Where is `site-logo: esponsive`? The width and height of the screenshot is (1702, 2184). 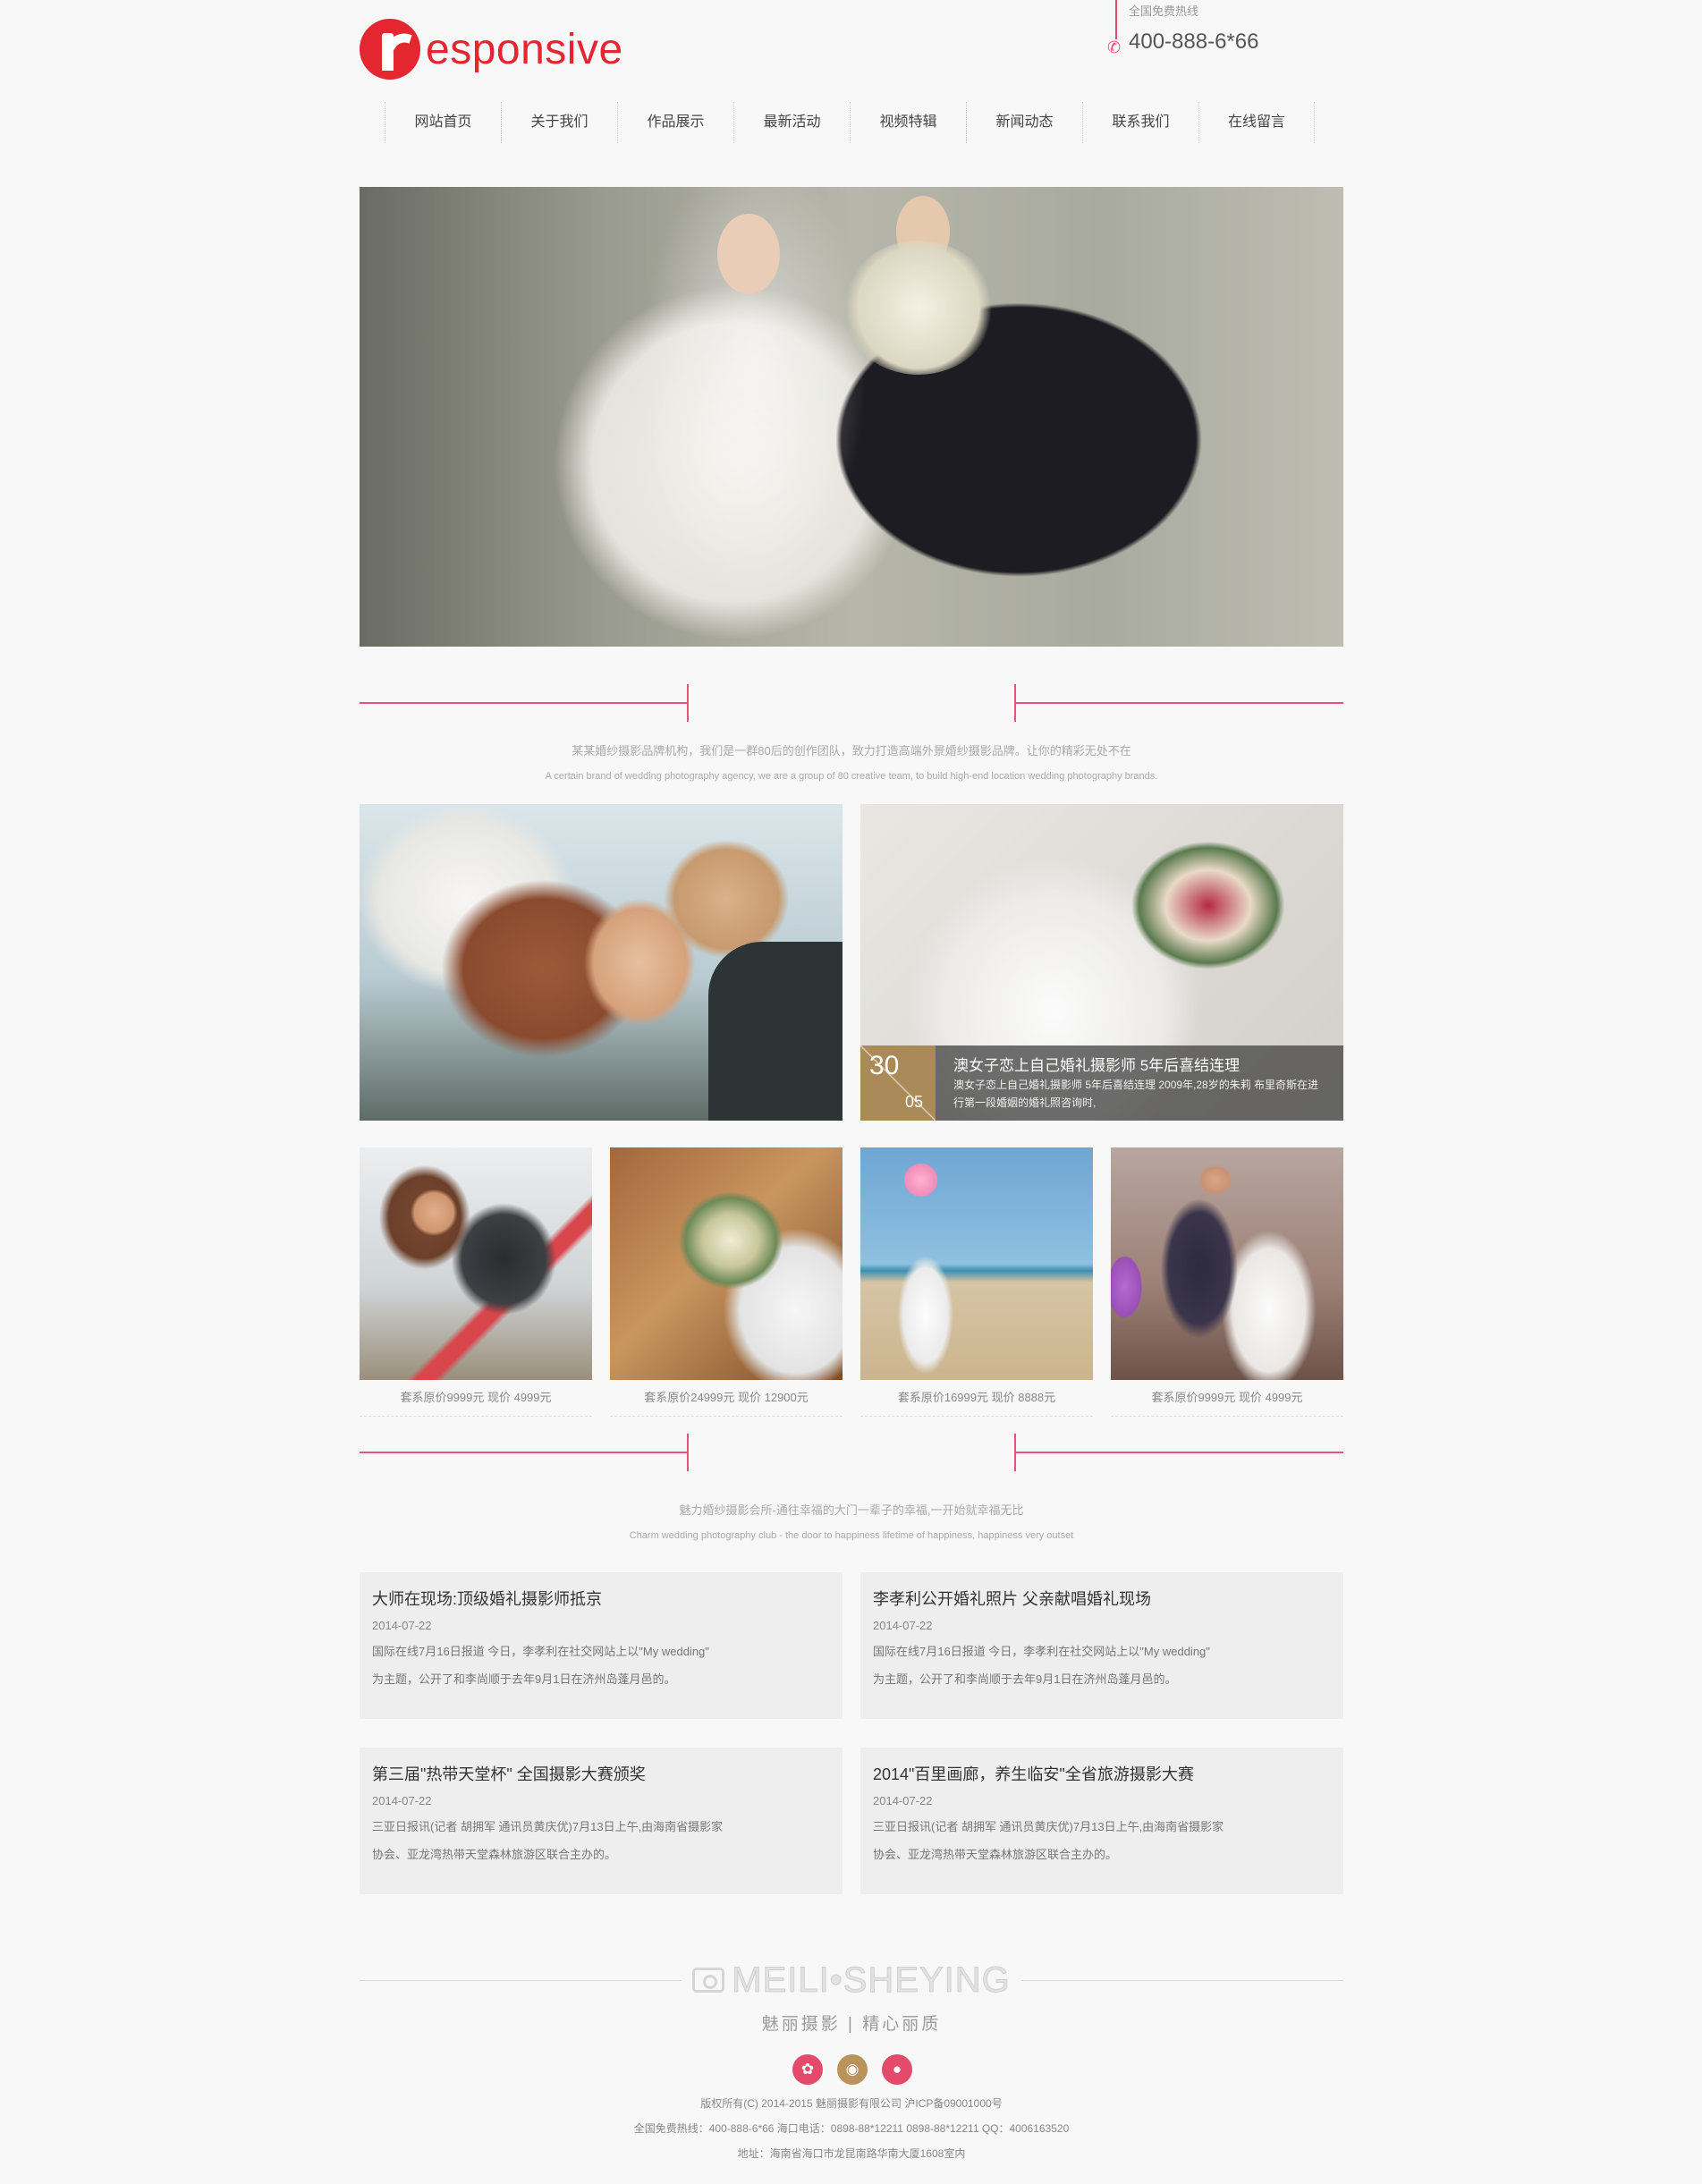 site-logo: esponsive is located at coordinates (491, 49).